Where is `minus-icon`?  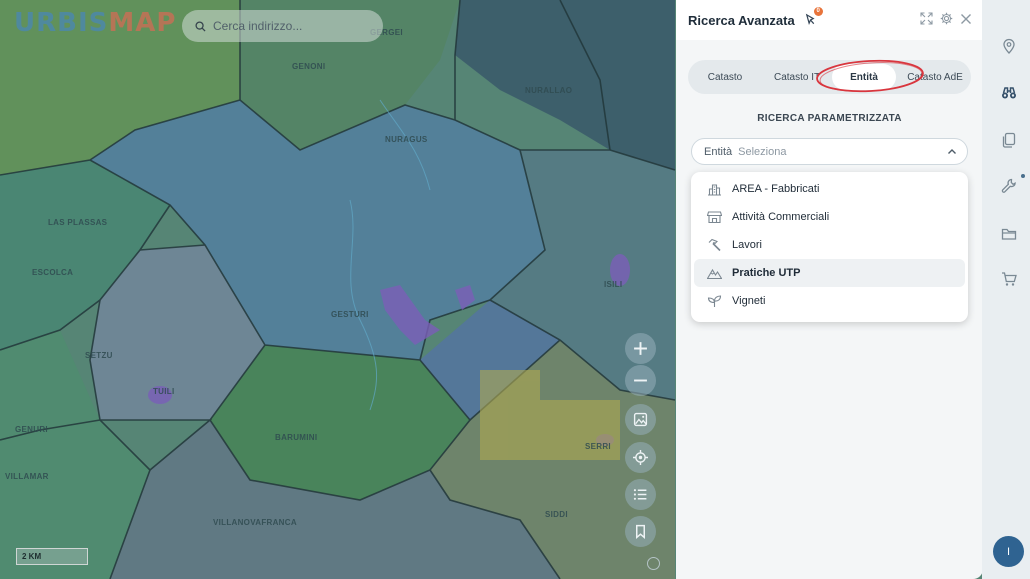
minus-icon is located at coordinates (640, 380).